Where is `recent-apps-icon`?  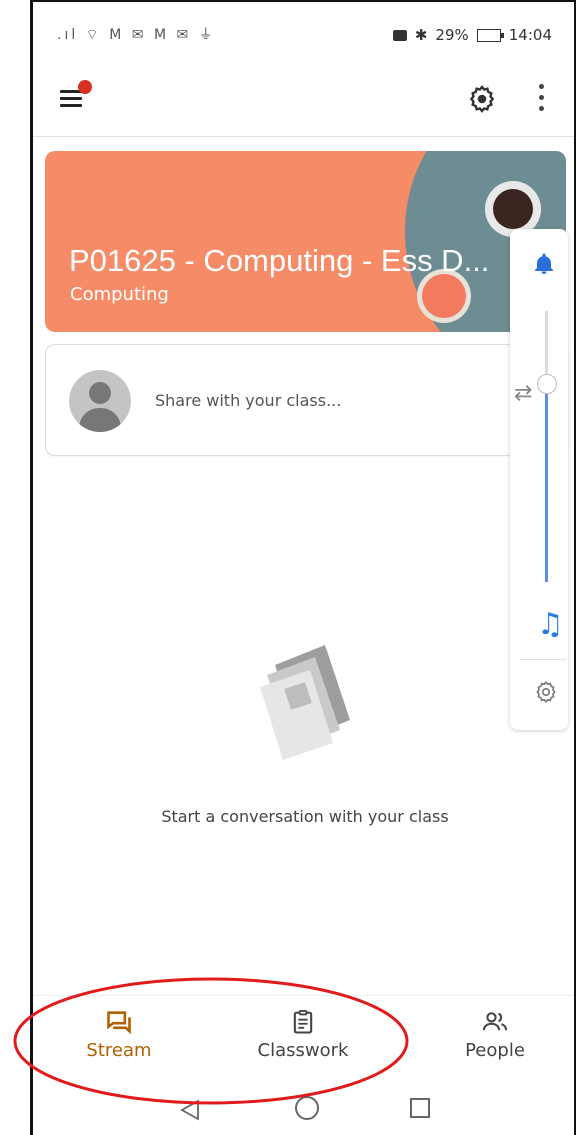
recent-apps-icon is located at coordinates (420, 1108).